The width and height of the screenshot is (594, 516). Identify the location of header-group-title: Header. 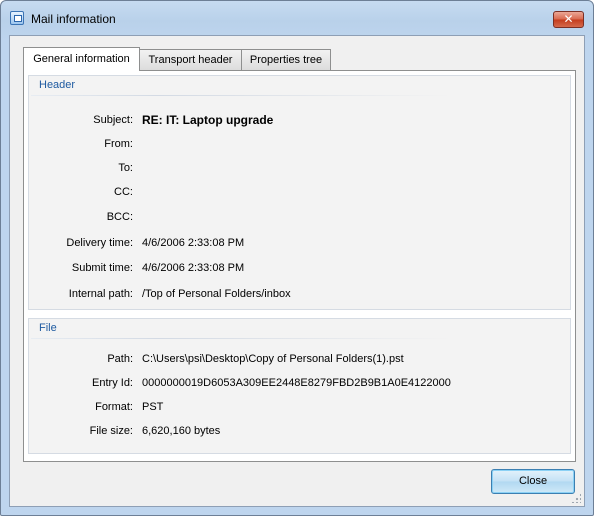
(57, 85).